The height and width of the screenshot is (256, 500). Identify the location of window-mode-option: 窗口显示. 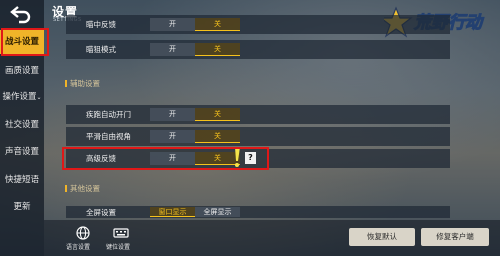
(172, 212).